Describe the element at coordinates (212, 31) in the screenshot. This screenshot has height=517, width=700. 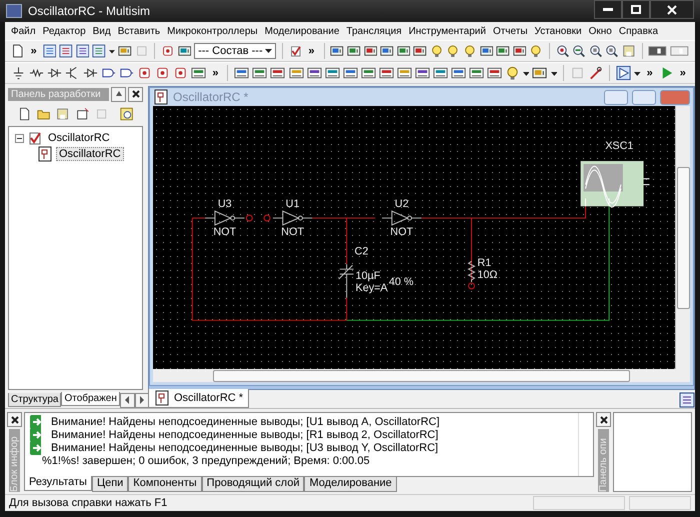
I see `menu-item: Микроконтроллеры` at that location.